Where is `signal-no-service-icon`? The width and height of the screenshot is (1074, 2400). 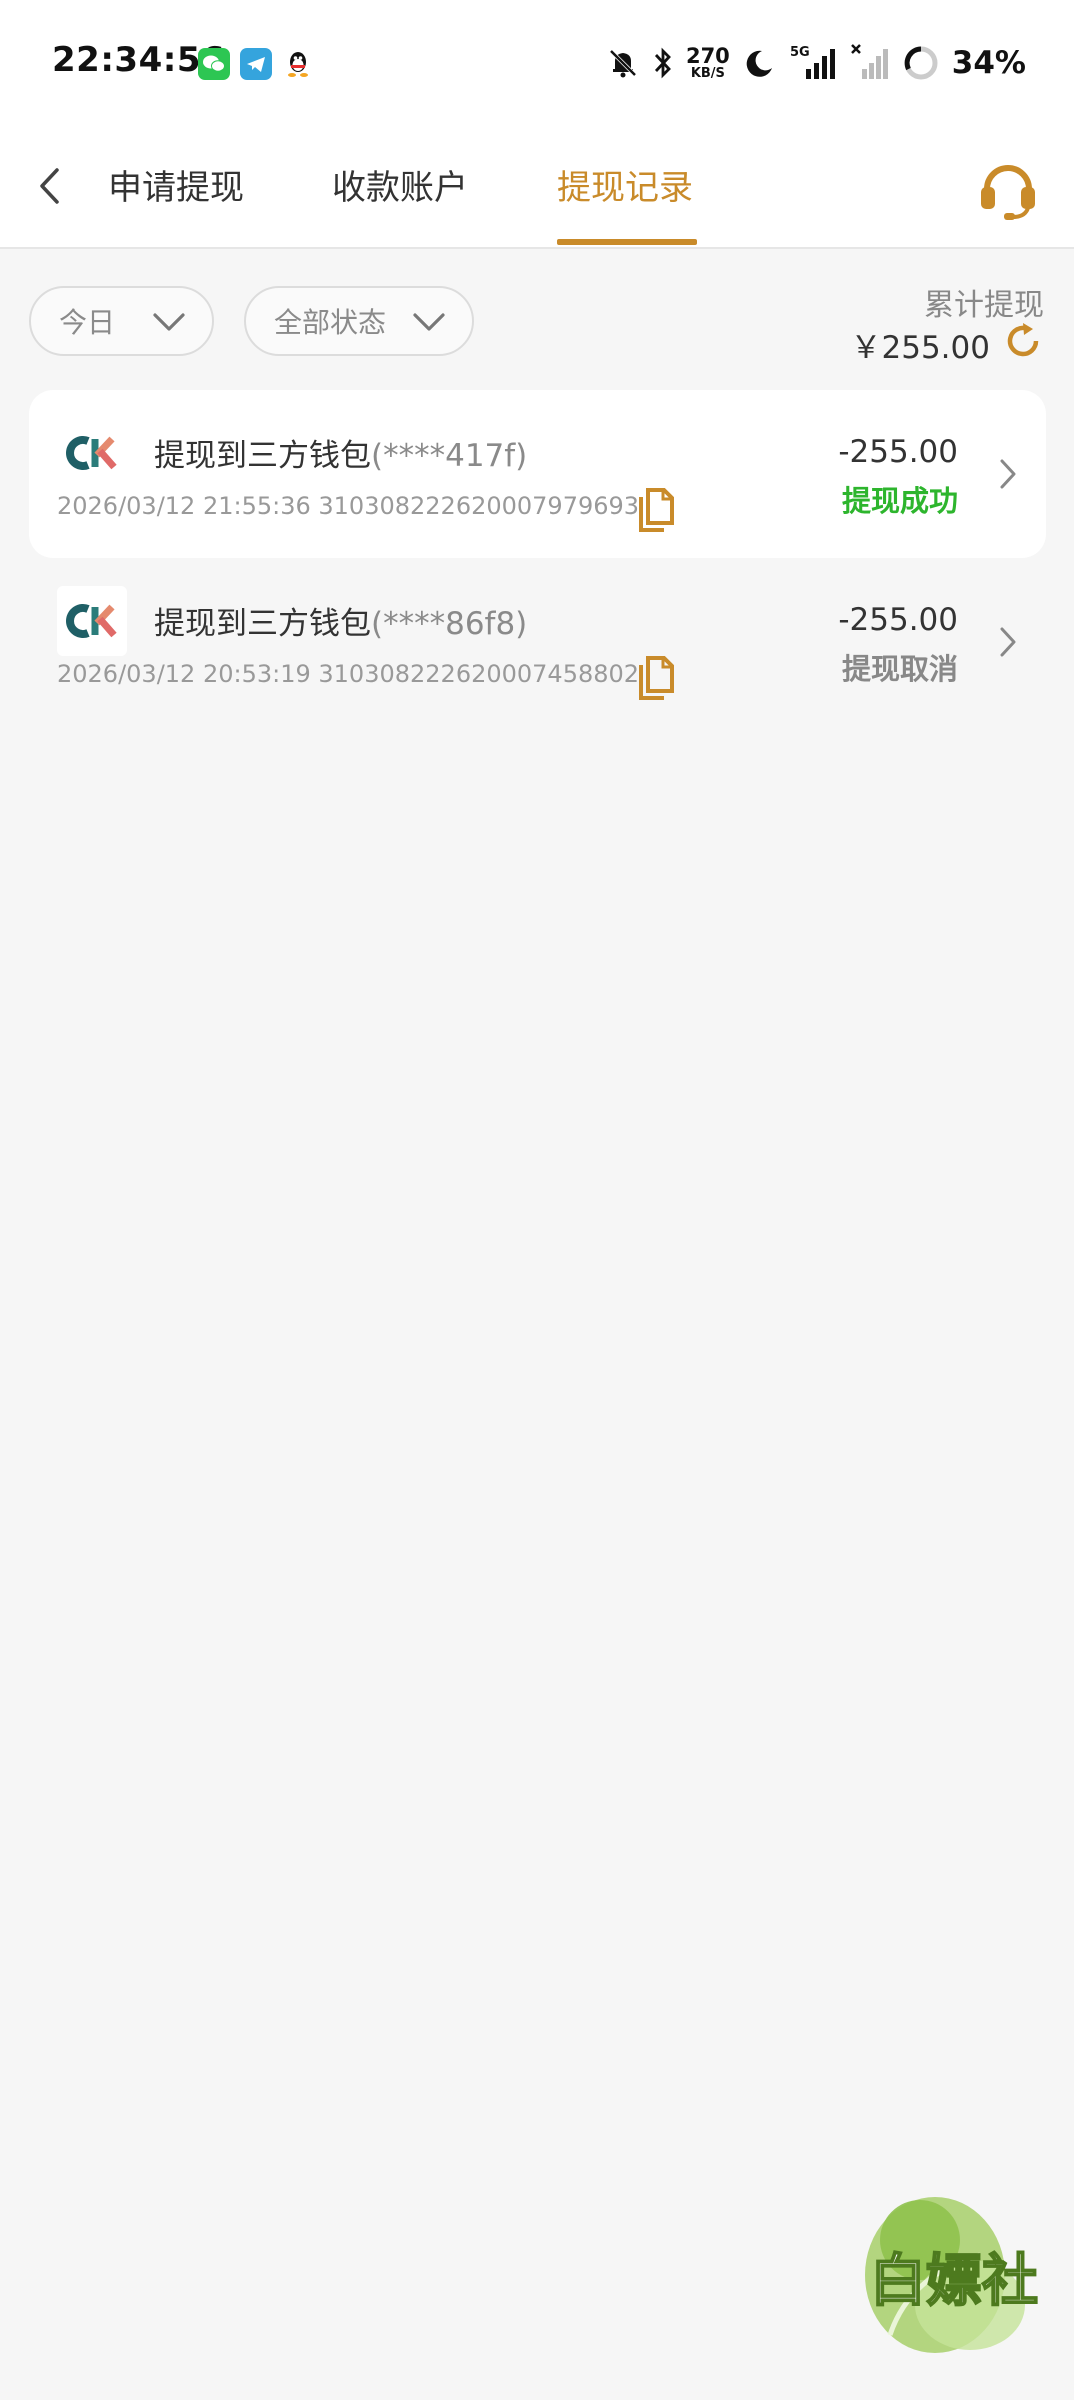 signal-no-service-icon is located at coordinates (870, 63).